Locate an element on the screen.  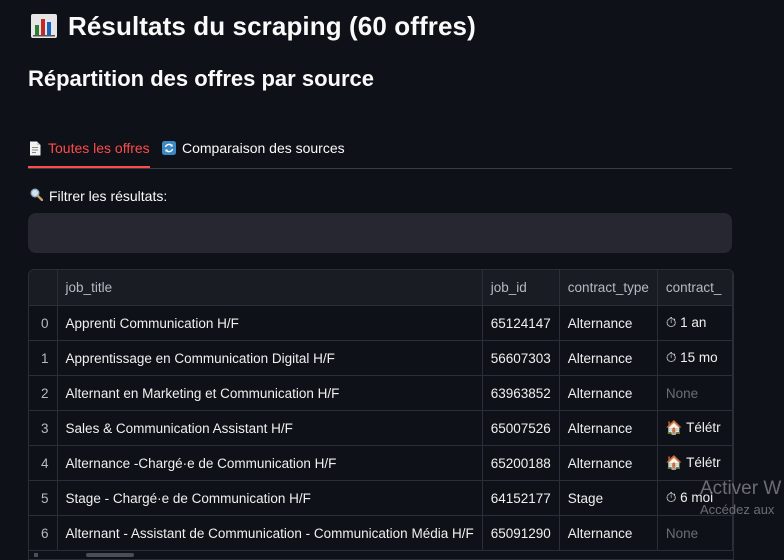
column-header-contract-extra: contract_ is located at coordinates (695, 288).